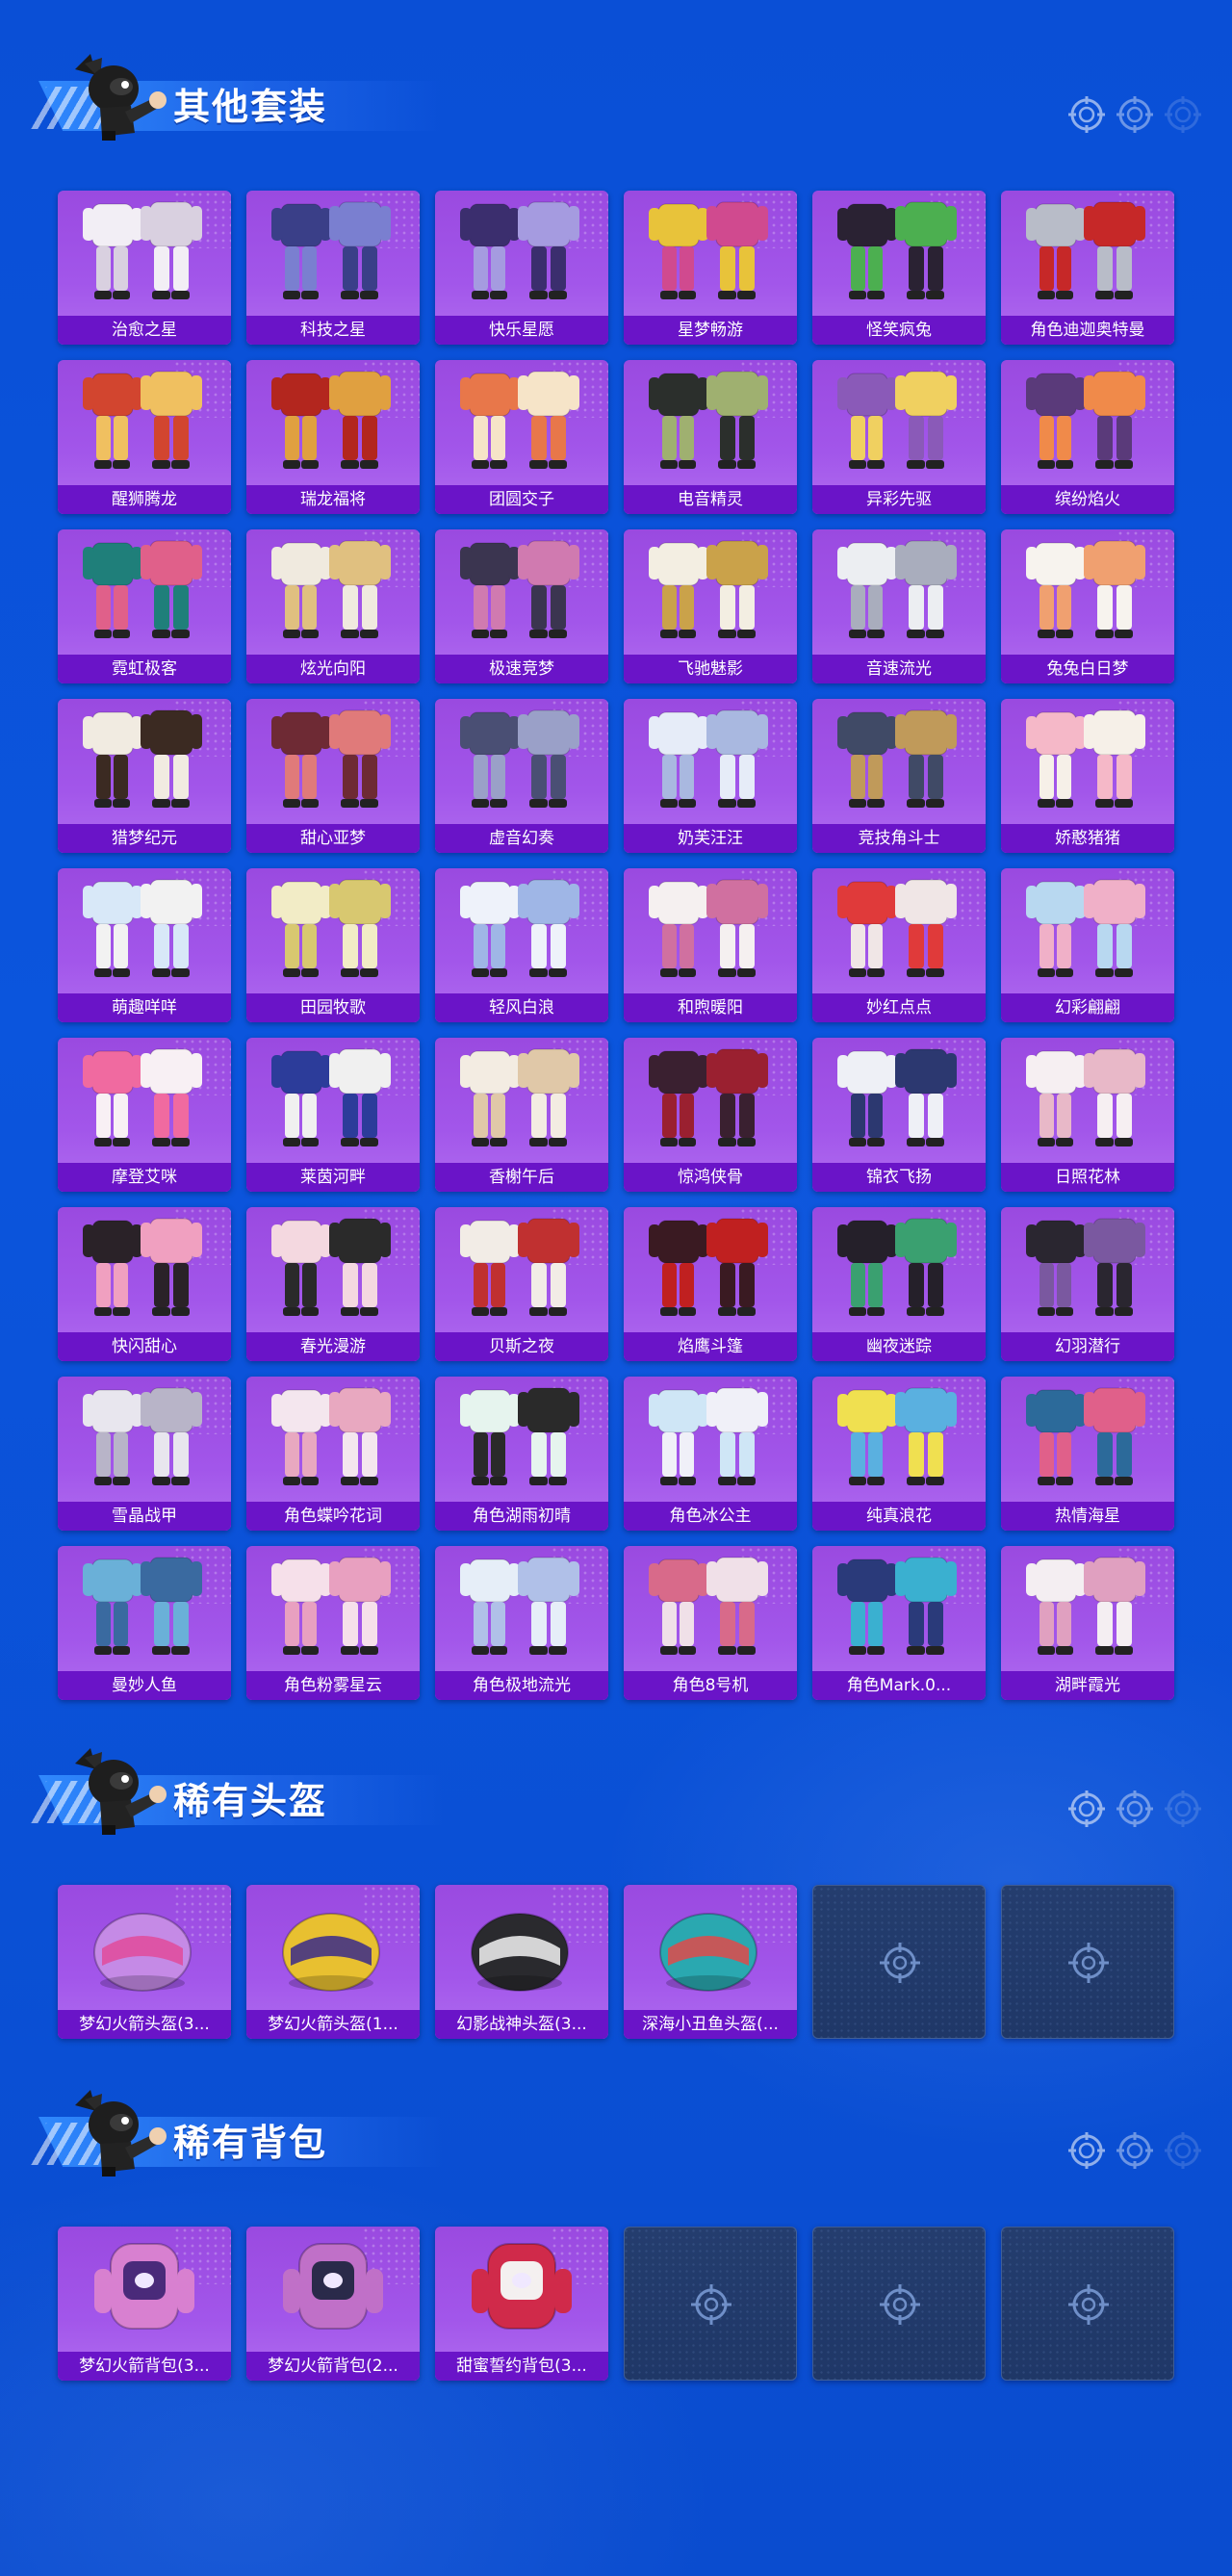  Describe the element at coordinates (710, 437) in the screenshot. I see `item-card: 电音精灵` at that location.